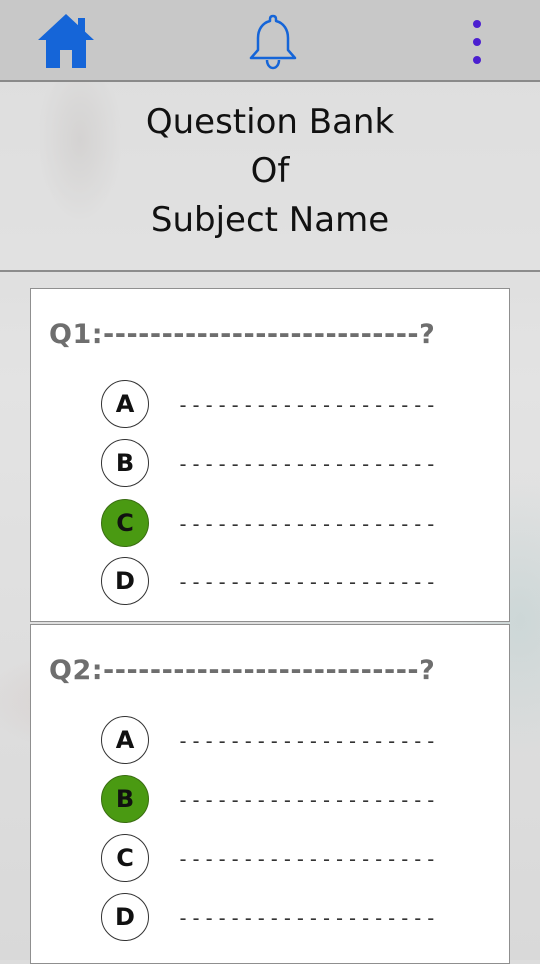  I want to click on header-title-line-3: Subject Name, so click(270, 220).